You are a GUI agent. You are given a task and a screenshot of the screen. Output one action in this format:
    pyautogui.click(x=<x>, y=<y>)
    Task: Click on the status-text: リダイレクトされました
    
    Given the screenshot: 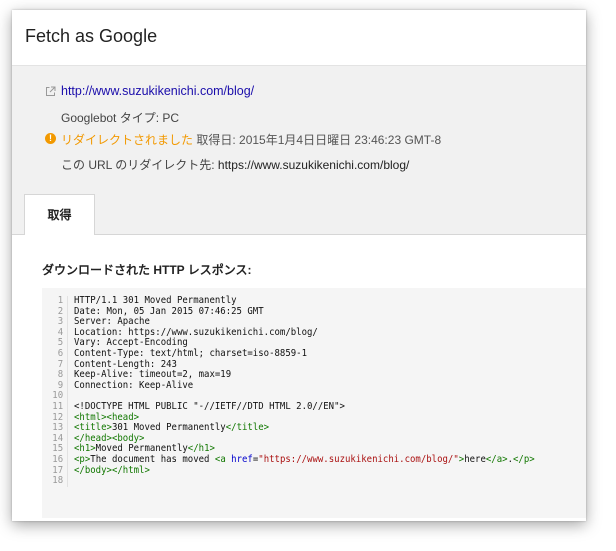 What is the action you would take?
    pyautogui.click(x=127, y=140)
    